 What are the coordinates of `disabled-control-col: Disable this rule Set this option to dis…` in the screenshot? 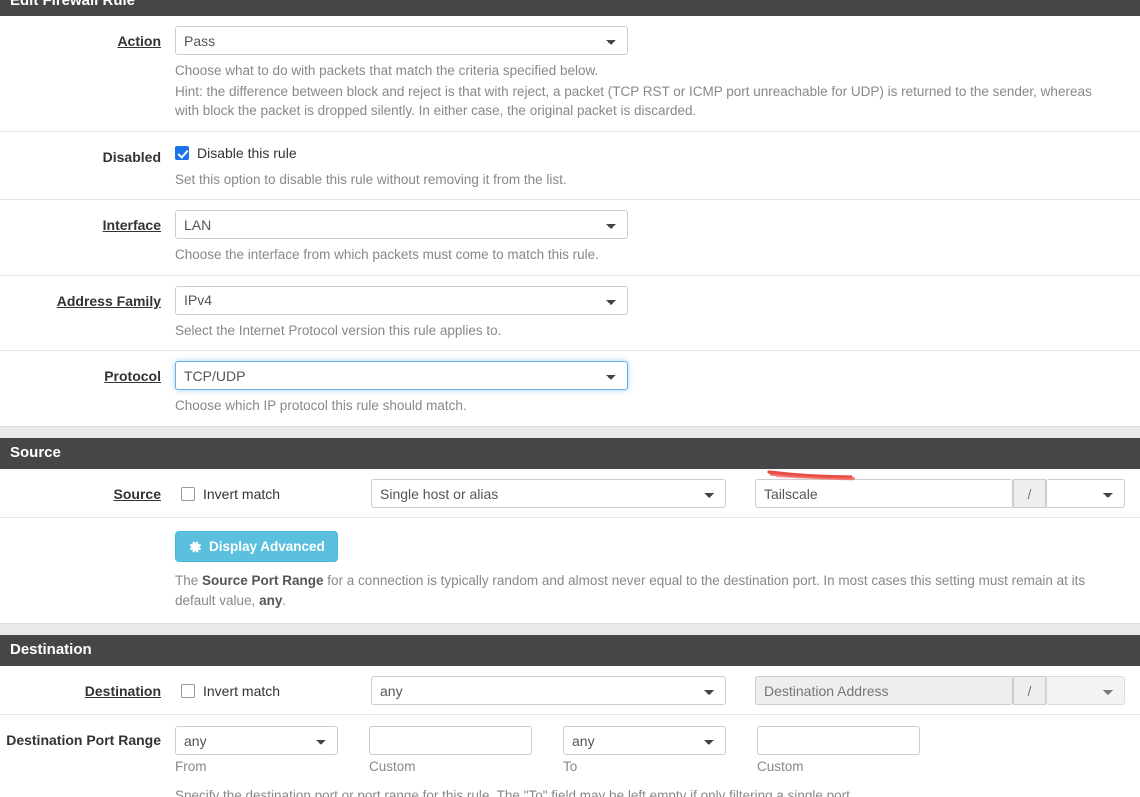 It's located at (657, 166).